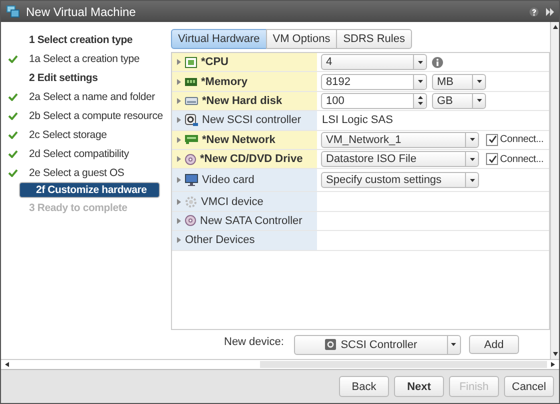 The width and height of the screenshot is (560, 404). Describe the element at coordinates (89, 190) in the screenshot. I see `current-step: 2f Customize hardware` at that location.